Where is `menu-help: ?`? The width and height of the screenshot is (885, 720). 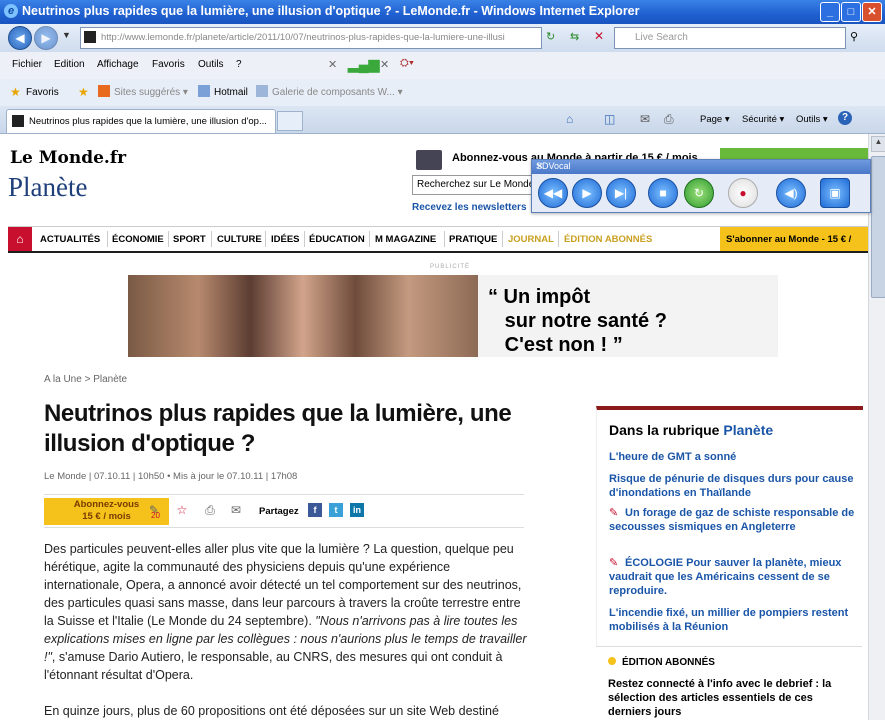
menu-help: ? is located at coordinates (239, 64).